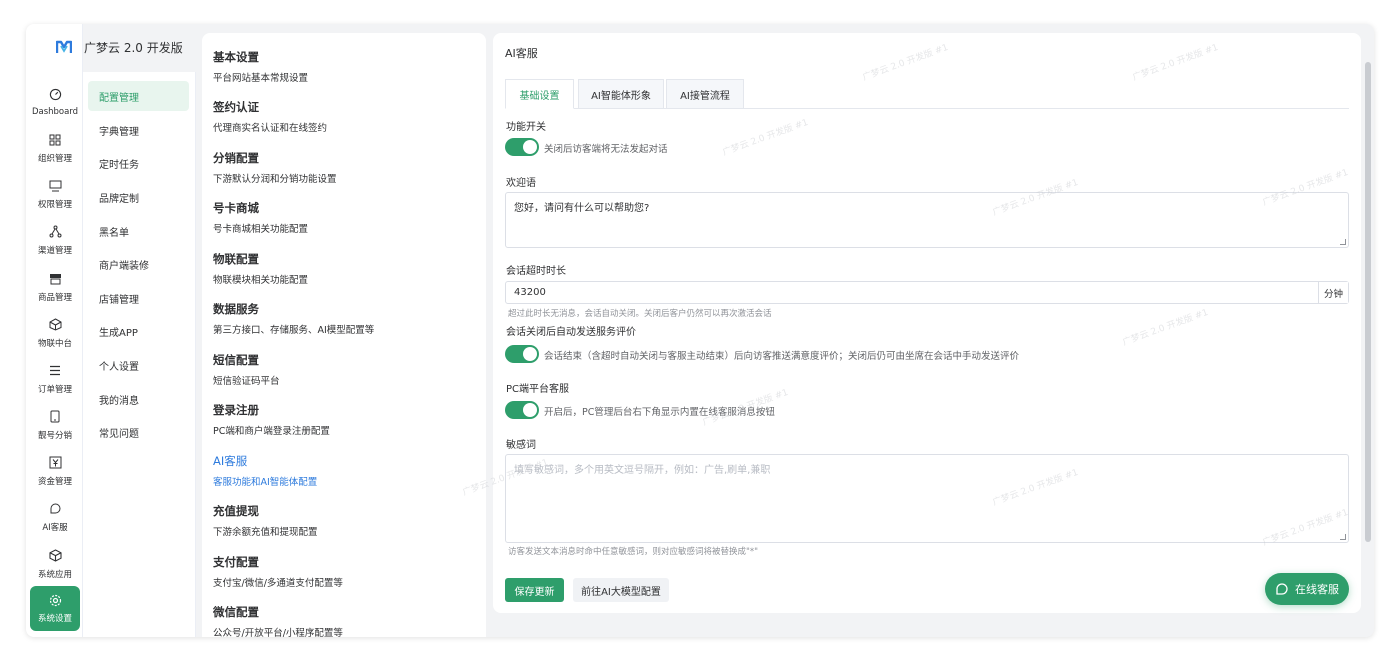  What do you see at coordinates (927, 292) in the screenshot?
I see `timeout-input: 43200 分钟` at bounding box center [927, 292].